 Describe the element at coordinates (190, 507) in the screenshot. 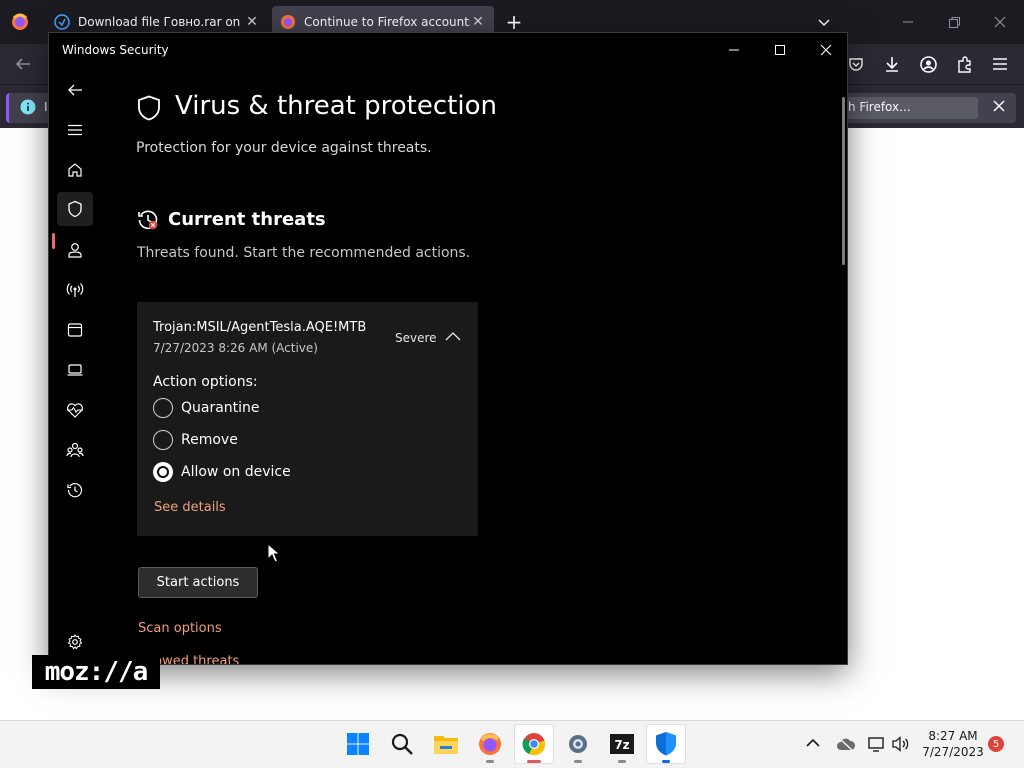

I see `see-details-link: See details` at that location.